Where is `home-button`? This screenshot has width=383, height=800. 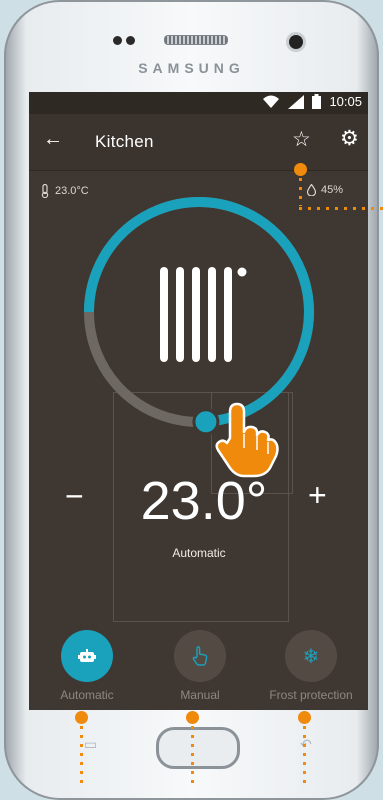 home-button is located at coordinates (198, 748).